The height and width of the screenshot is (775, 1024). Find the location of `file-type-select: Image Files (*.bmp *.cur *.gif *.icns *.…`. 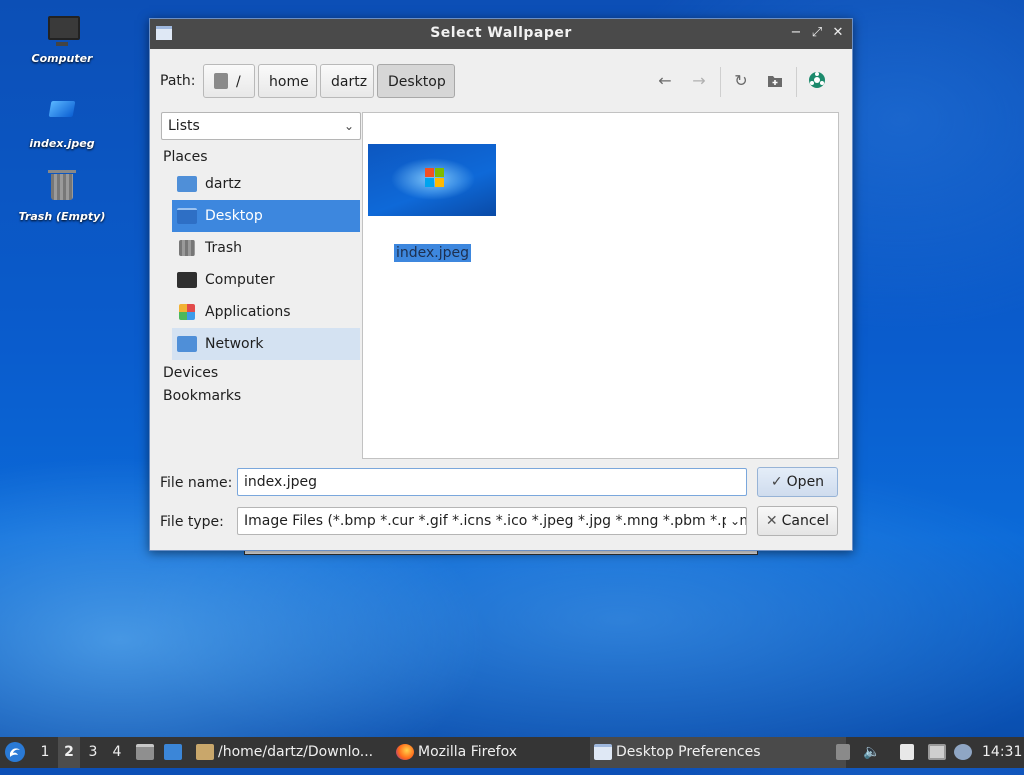

file-type-select: Image Files (*.bmp *.cur *.gif *.icns *.… is located at coordinates (492, 521).